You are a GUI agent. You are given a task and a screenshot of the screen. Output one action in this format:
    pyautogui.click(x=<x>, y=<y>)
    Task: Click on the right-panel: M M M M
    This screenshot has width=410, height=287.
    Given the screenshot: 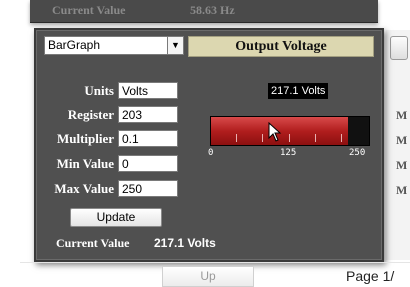 What is the action you would take?
    pyautogui.click(x=398, y=145)
    